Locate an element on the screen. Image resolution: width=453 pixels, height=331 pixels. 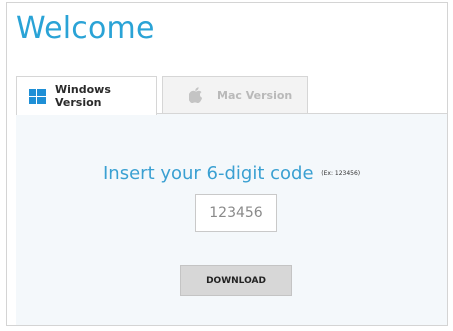
tab-windows-label: Windows Version is located at coordinates (83, 96).